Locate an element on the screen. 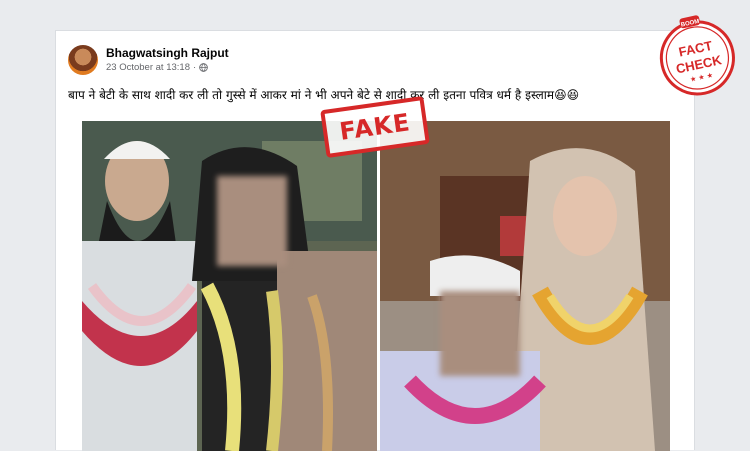  post-timestamp: 23 October at 13:18 is located at coordinates (148, 67).